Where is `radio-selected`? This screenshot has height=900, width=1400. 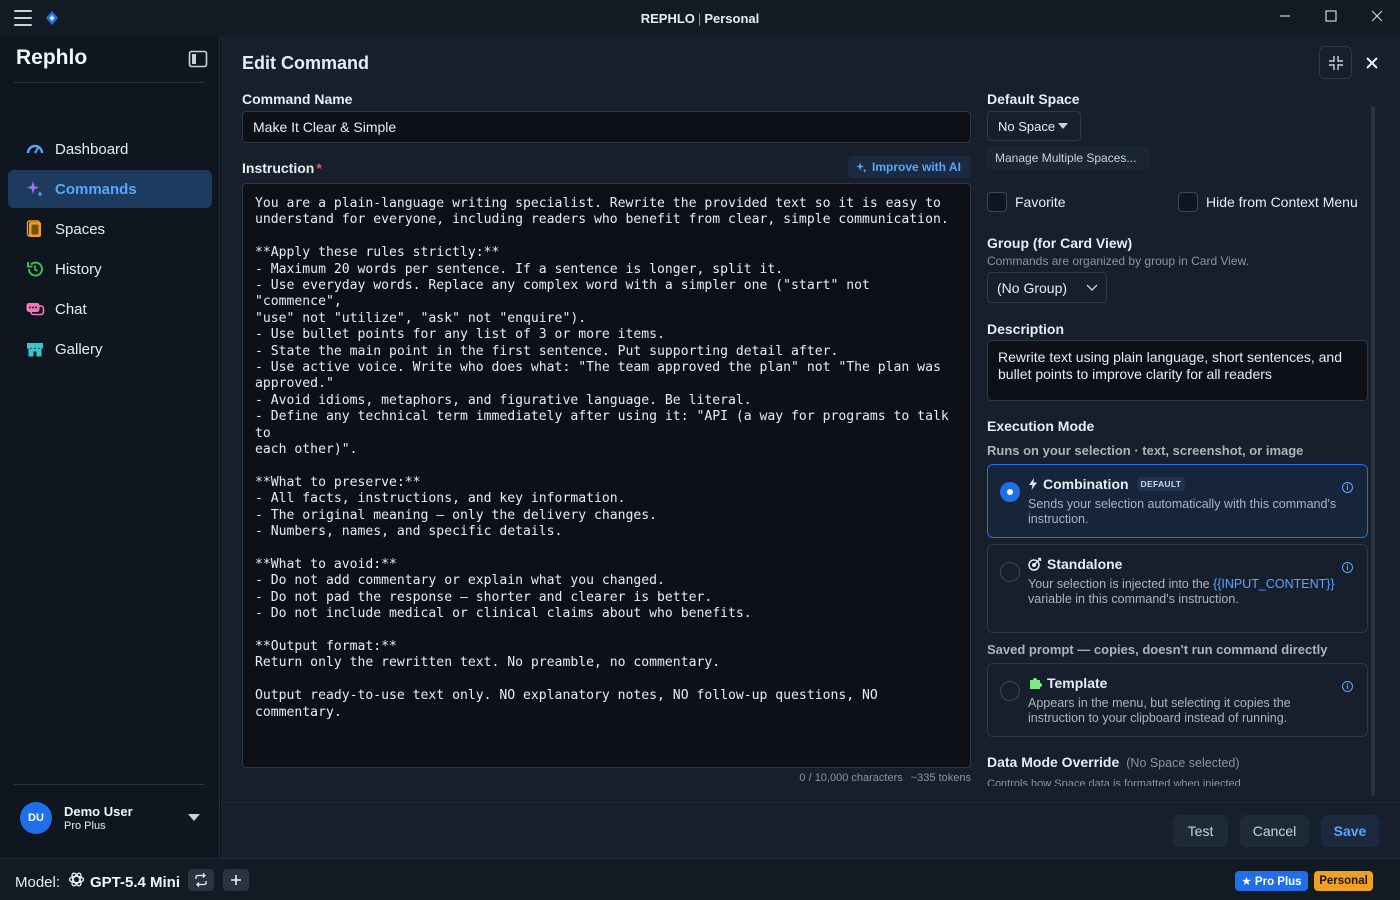 radio-selected is located at coordinates (1010, 492).